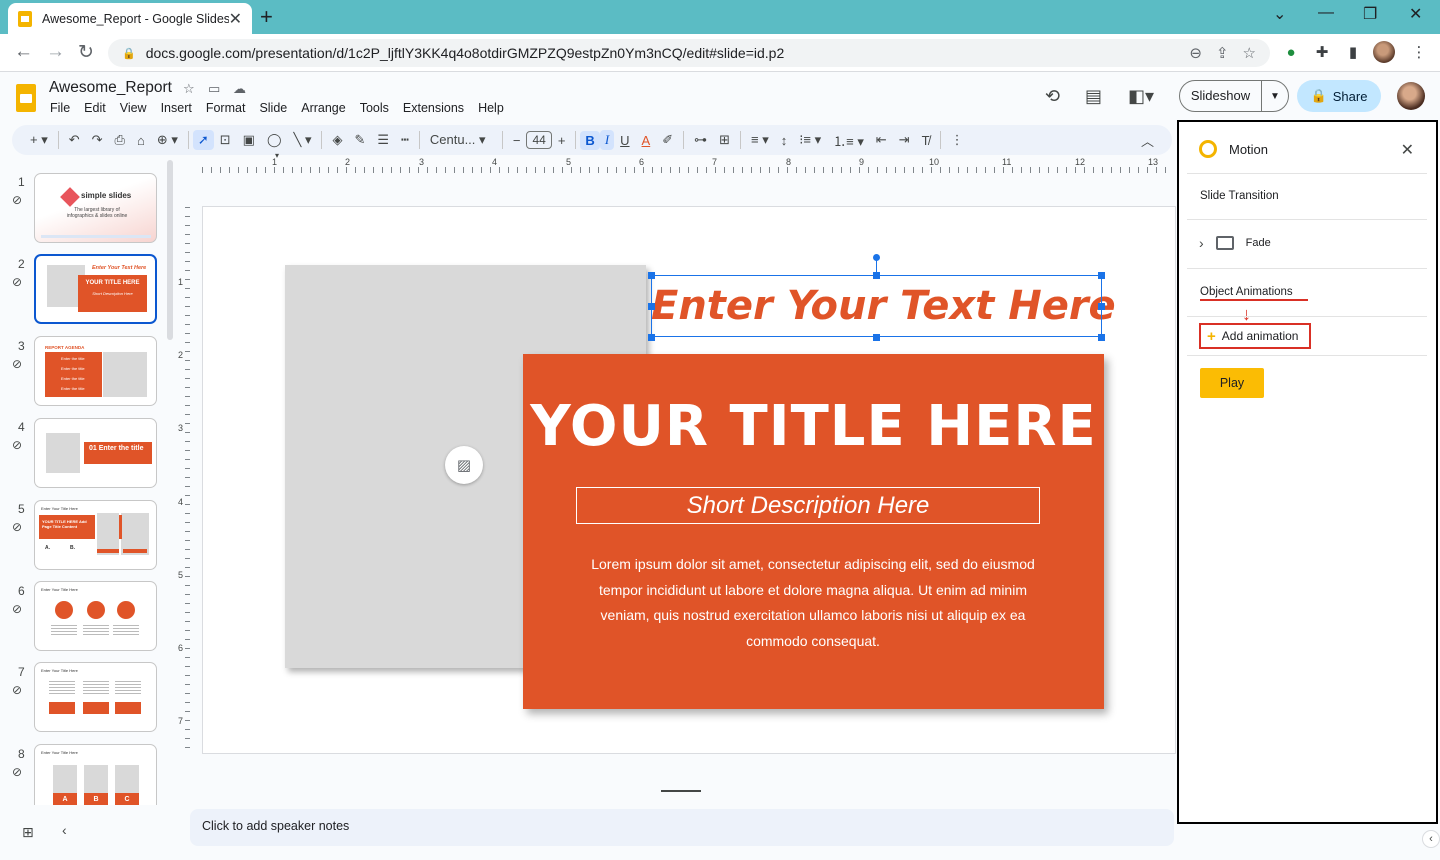 This screenshot has height=860, width=1440. What do you see at coordinates (235, 19) in the screenshot?
I see `tab-close-icon: ✕` at bounding box center [235, 19].